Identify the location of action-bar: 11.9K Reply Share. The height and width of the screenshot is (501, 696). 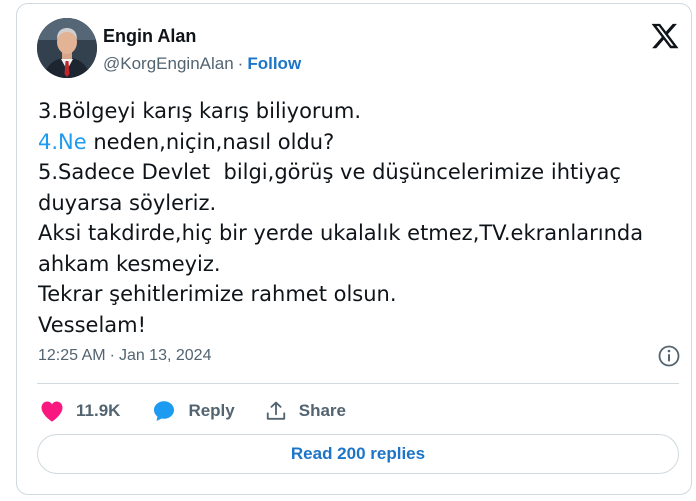
(191, 411).